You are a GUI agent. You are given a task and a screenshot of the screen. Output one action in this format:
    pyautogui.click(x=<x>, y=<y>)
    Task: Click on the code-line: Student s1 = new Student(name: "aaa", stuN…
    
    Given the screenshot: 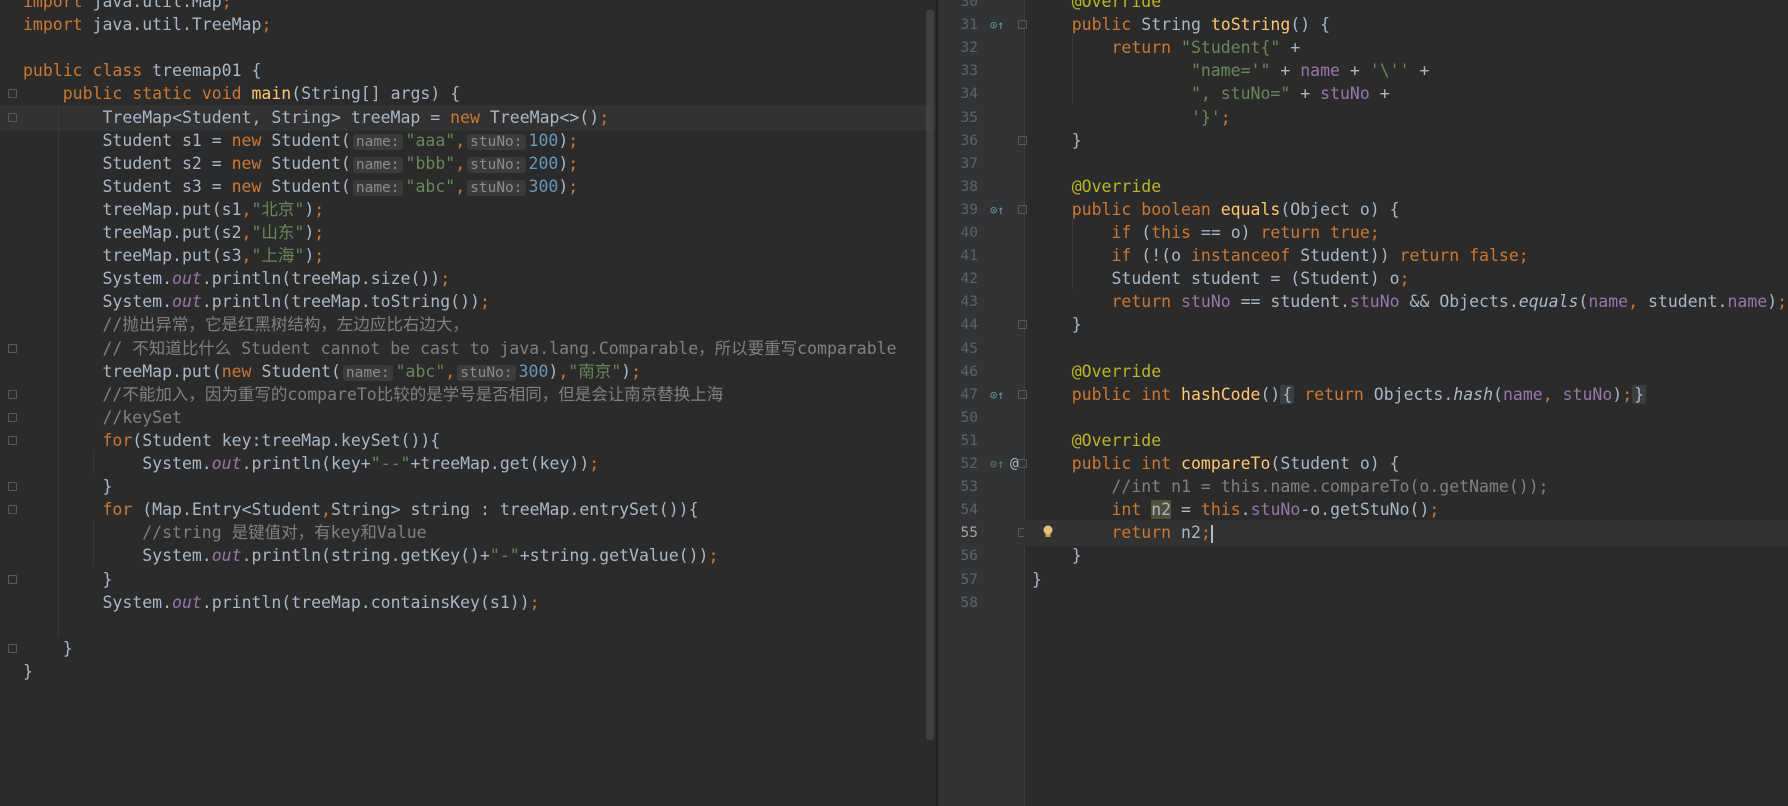 What is the action you would take?
    pyautogui.click(x=468, y=141)
    